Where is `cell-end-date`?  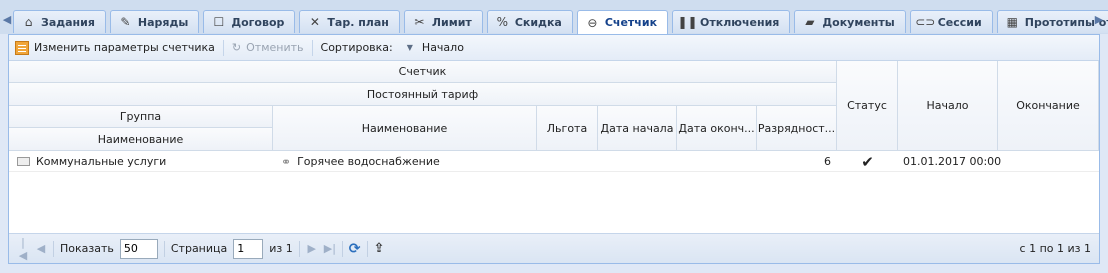
cell-end-date is located at coordinates (717, 161).